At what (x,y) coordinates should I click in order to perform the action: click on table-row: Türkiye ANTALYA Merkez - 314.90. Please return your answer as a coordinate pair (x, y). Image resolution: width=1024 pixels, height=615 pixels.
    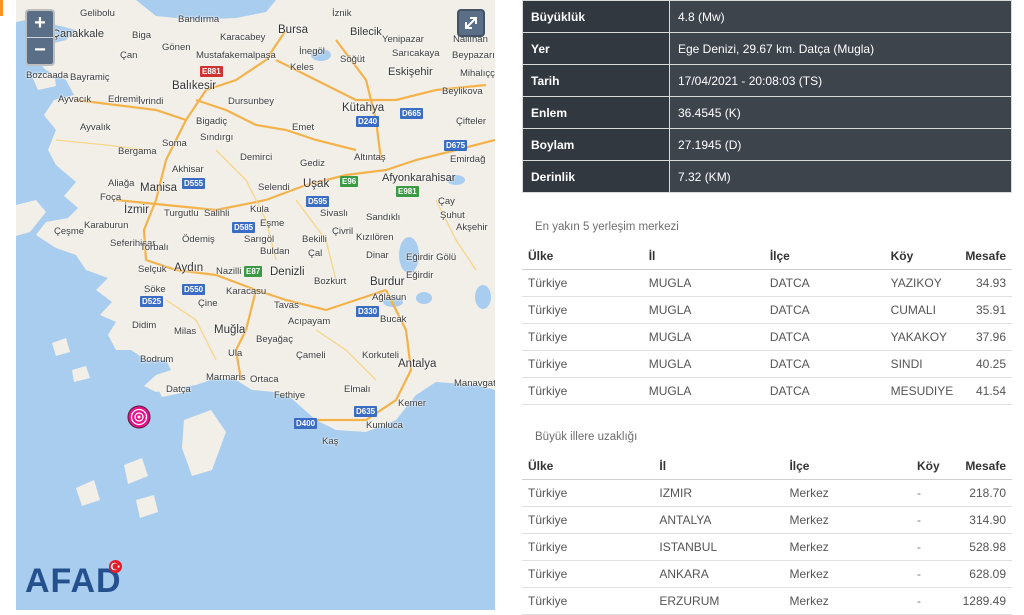
    Looking at the image, I should click on (767, 520).